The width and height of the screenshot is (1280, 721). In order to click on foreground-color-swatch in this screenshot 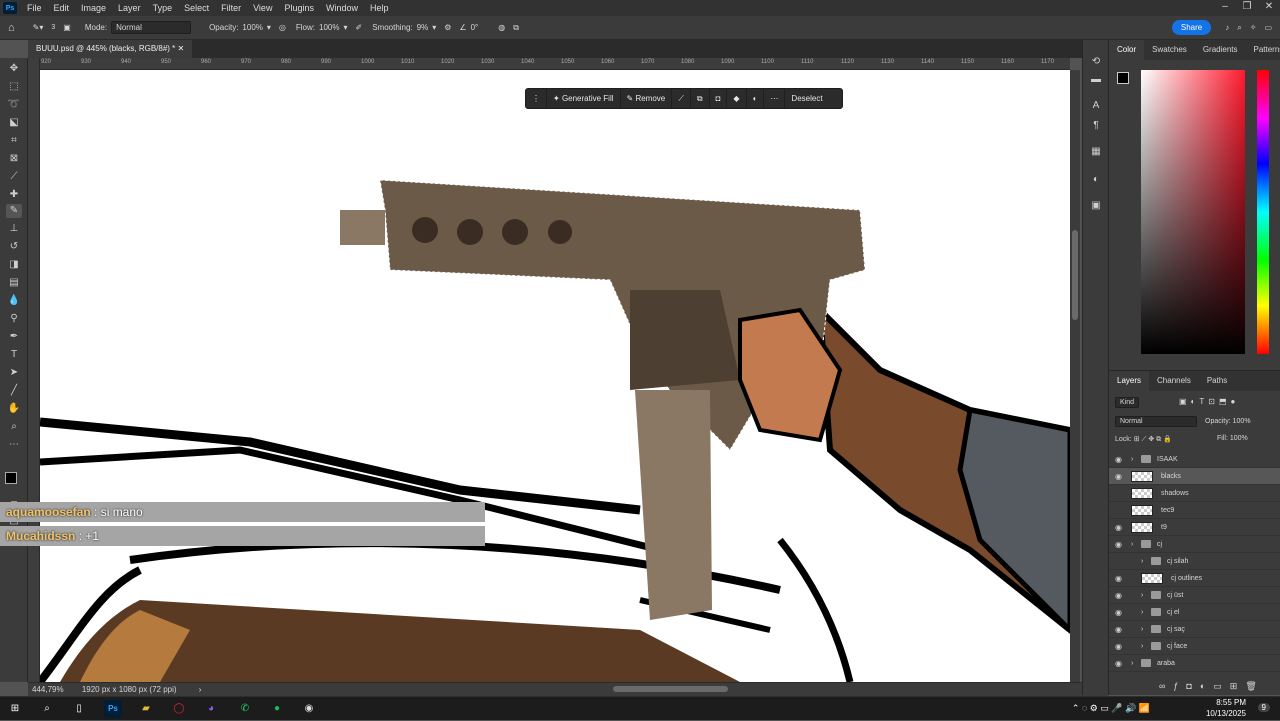, I will do `click(11, 478)`.